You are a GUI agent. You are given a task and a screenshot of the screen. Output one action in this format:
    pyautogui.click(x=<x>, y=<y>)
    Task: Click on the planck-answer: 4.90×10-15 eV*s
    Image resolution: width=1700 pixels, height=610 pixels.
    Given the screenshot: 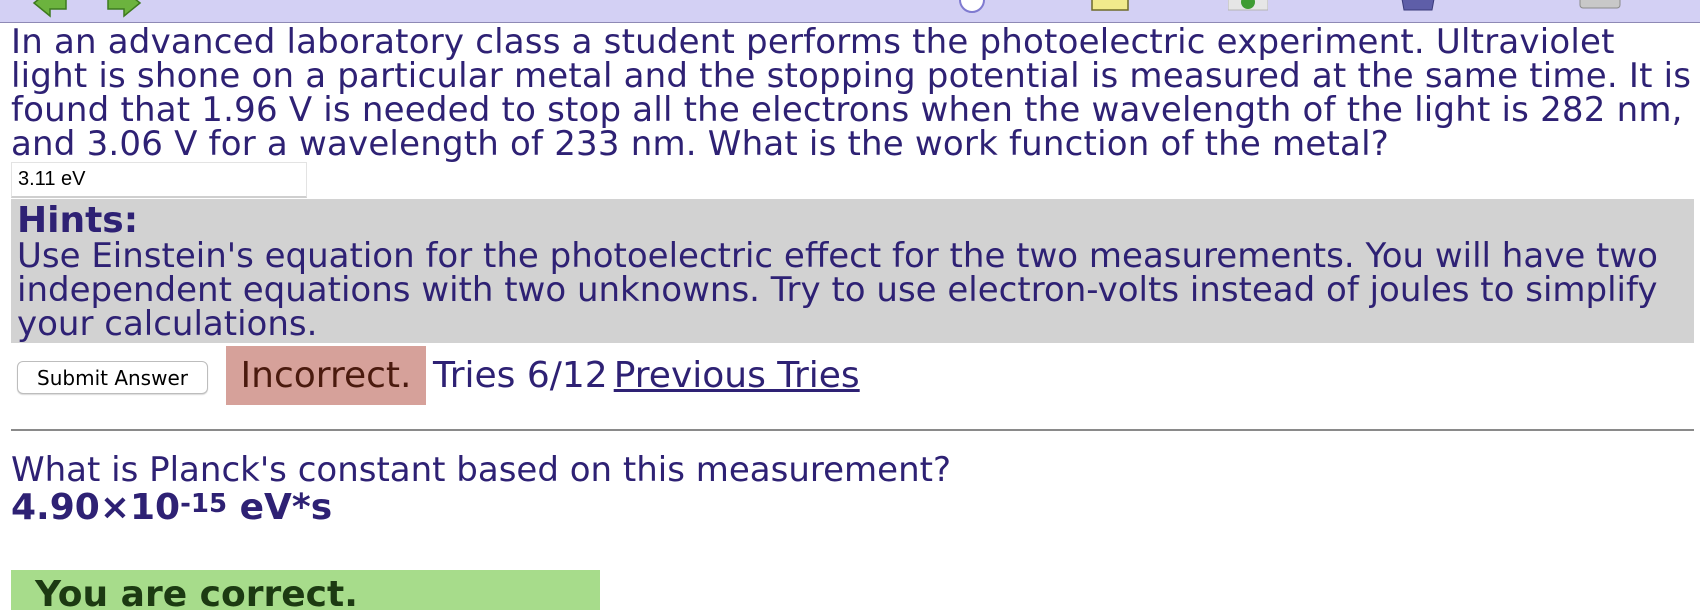 What is the action you would take?
    pyautogui.click(x=852, y=507)
    